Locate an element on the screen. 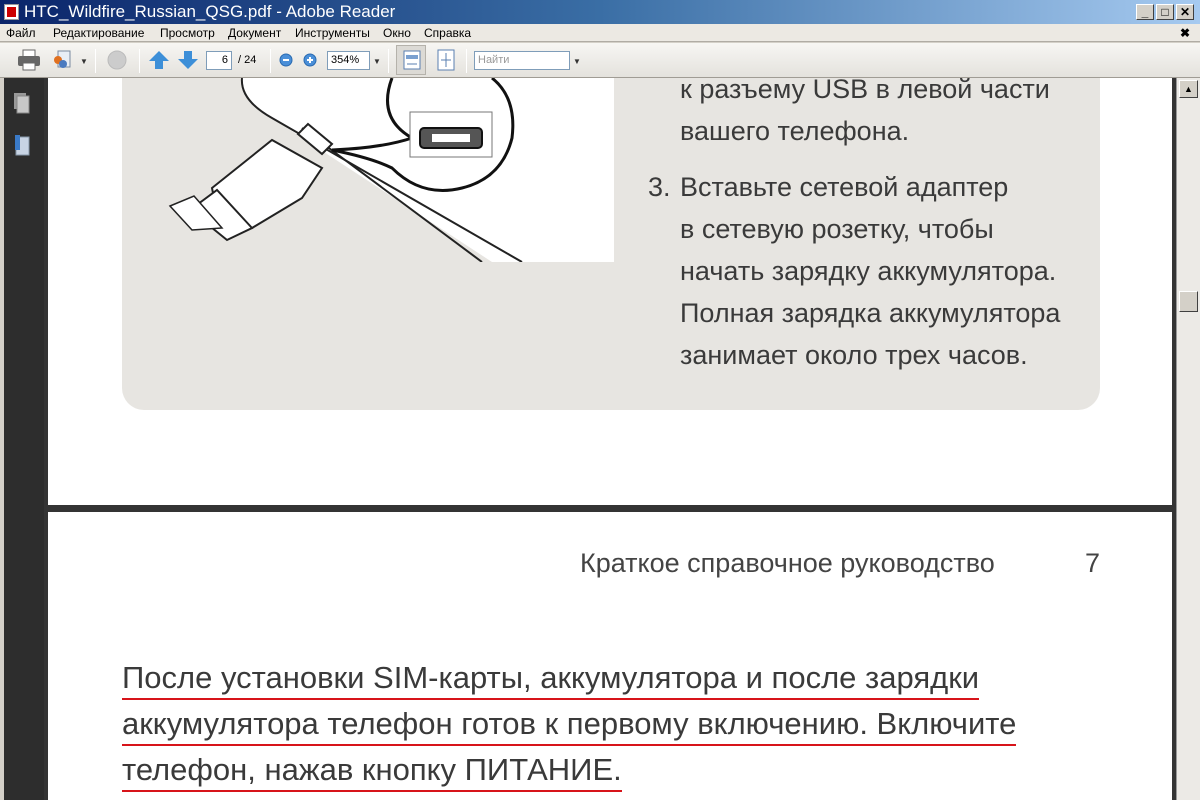  fit-width-button is located at coordinates (411, 60).